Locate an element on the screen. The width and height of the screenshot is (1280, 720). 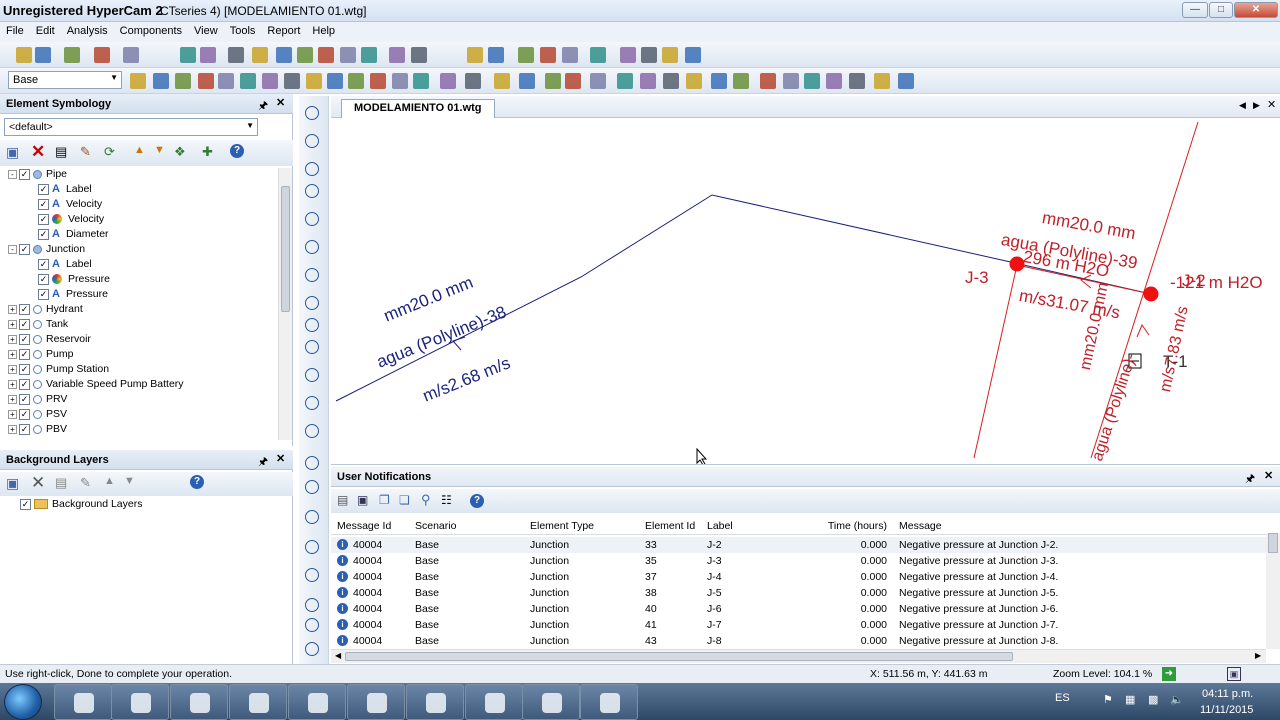
display-tray-icon: ▩ is located at coordinates (1153, 699).